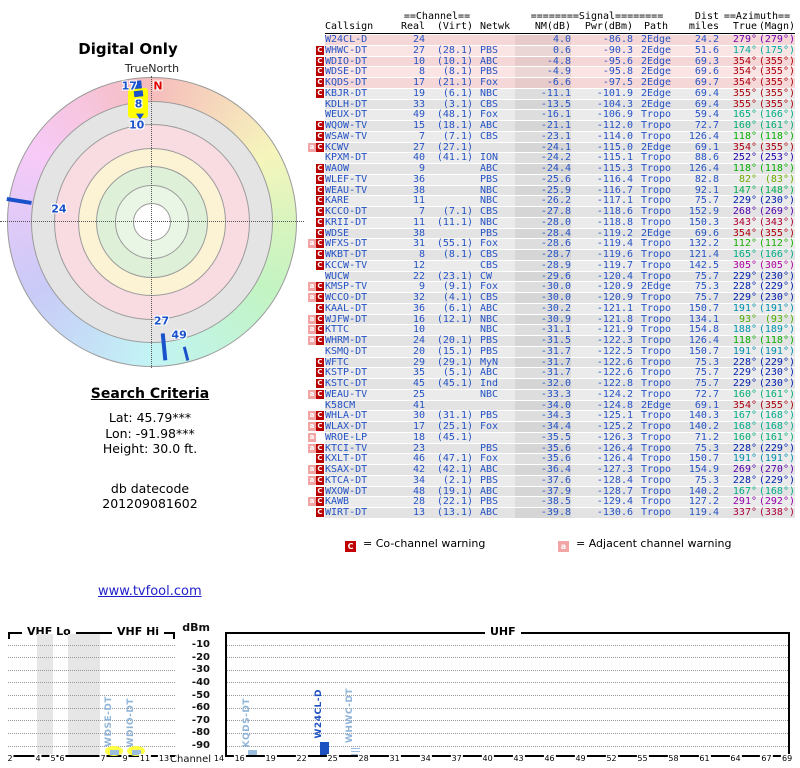 The width and height of the screenshot is (800, 768). I want to click on adjacent-channel-warning-icon: a, so click(312, 469).